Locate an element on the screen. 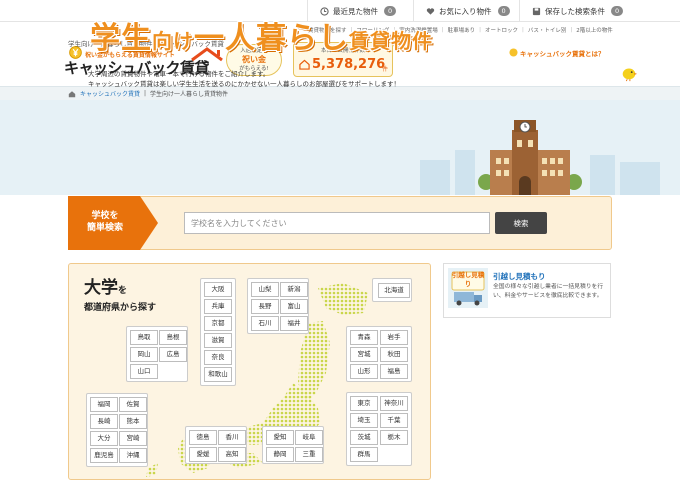 This screenshot has height=480, width=680. saved-search-link: 保存した検索条件 0 is located at coordinates (599, 11).